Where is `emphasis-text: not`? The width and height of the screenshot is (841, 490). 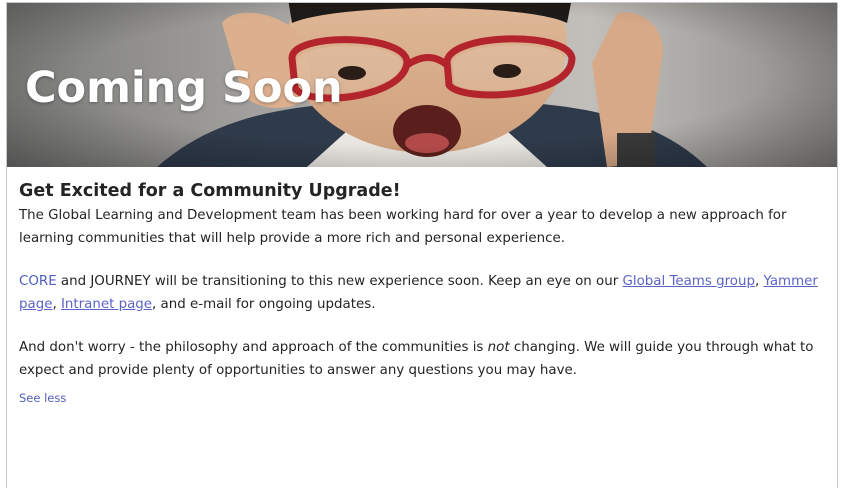 emphasis-text: not is located at coordinates (498, 347).